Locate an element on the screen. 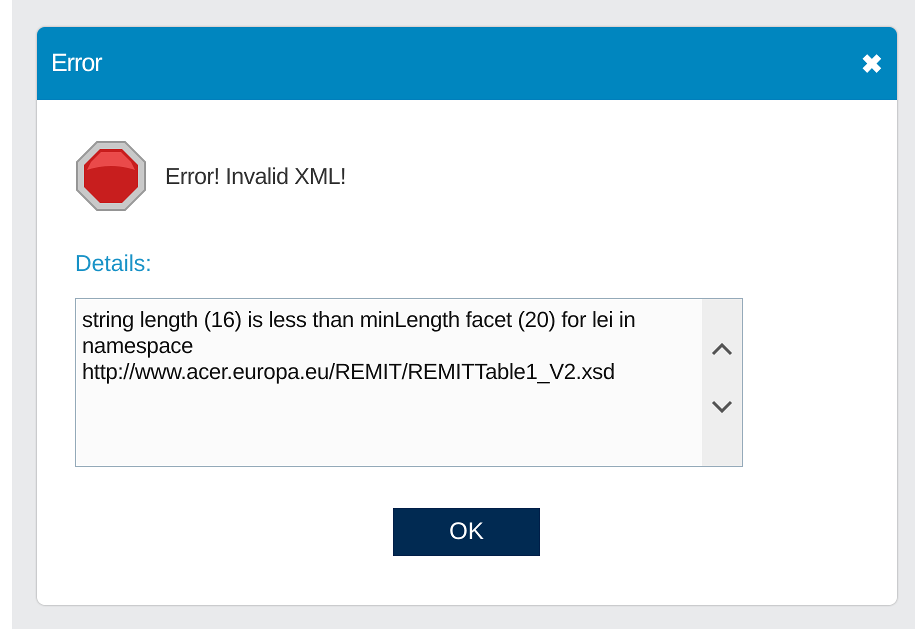  window-title: Error is located at coordinates (76, 63).